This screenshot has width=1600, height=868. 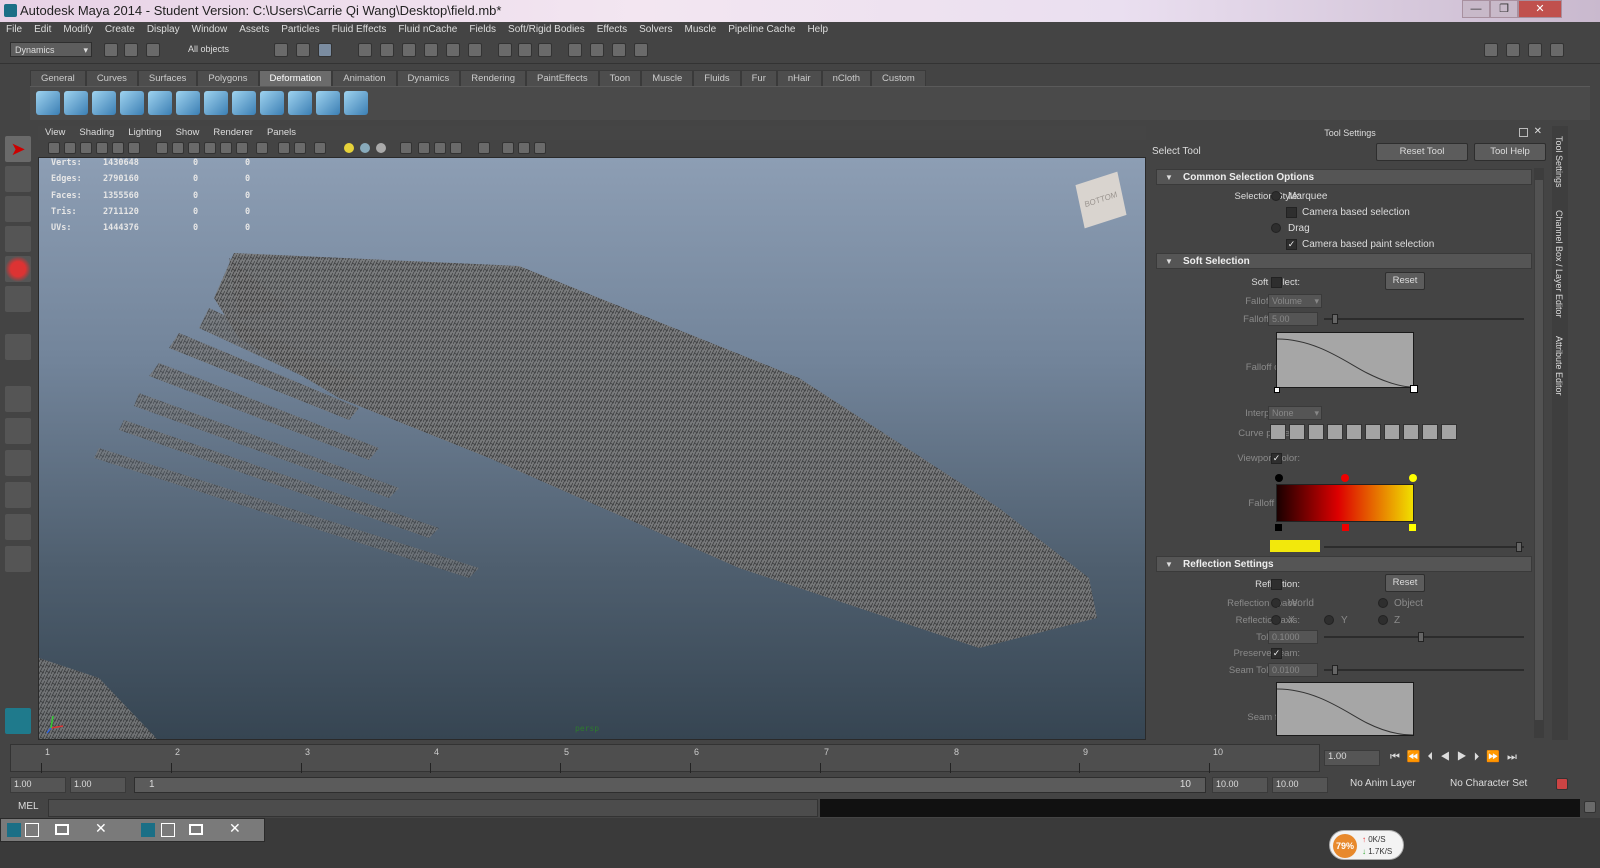 I want to click on anti-alias-icon, so click(x=440, y=148).